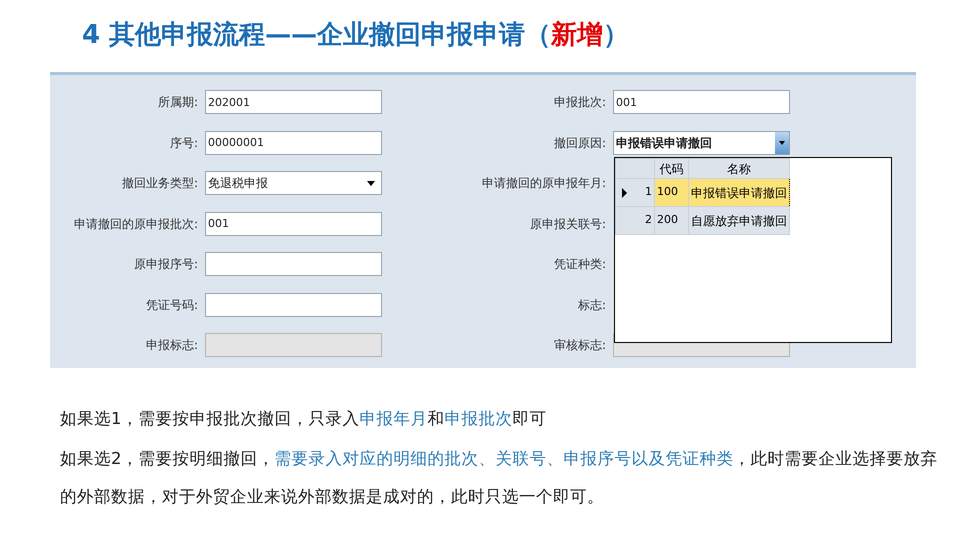 The image size is (960, 540). What do you see at coordinates (293, 142) in the screenshot?
I see `text-field: 00000001` at bounding box center [293, 142].